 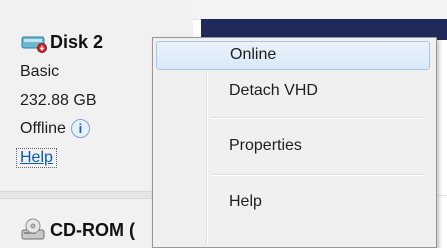 I want to click on menu-item-label: Help, so click(x=245, y=201).